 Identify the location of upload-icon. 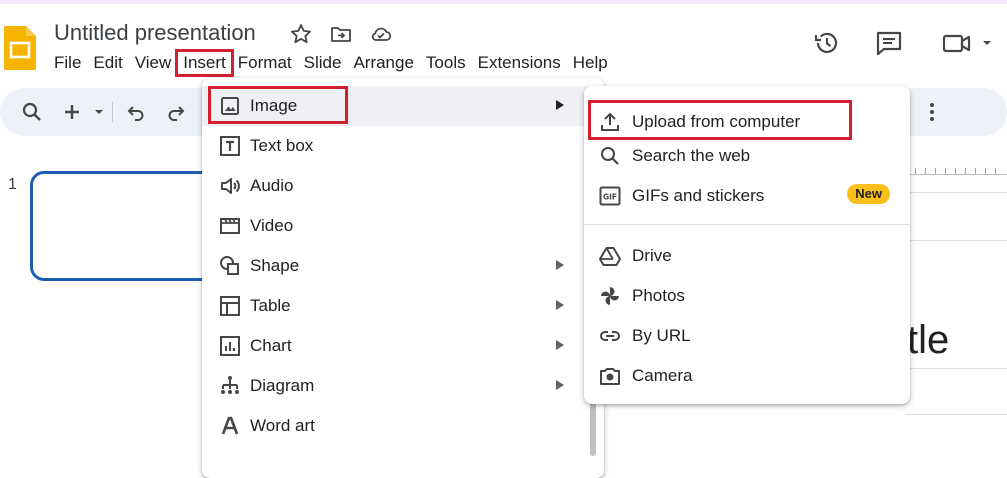
(610, 121).